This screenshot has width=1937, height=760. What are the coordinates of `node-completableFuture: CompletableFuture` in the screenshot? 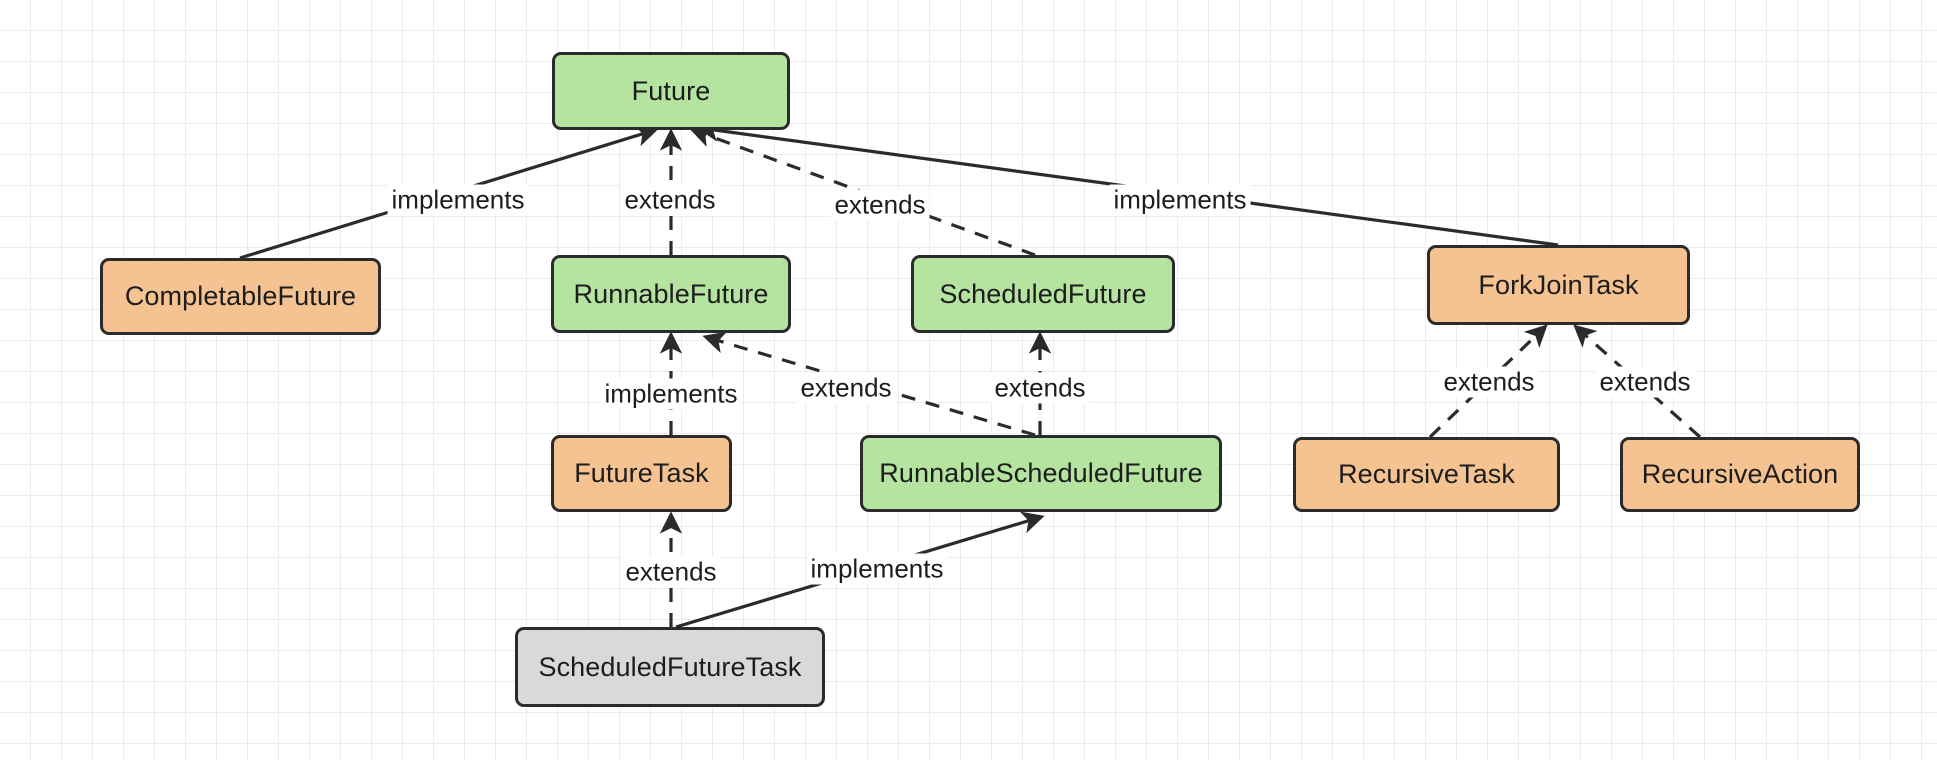 It's located at (240, 296).